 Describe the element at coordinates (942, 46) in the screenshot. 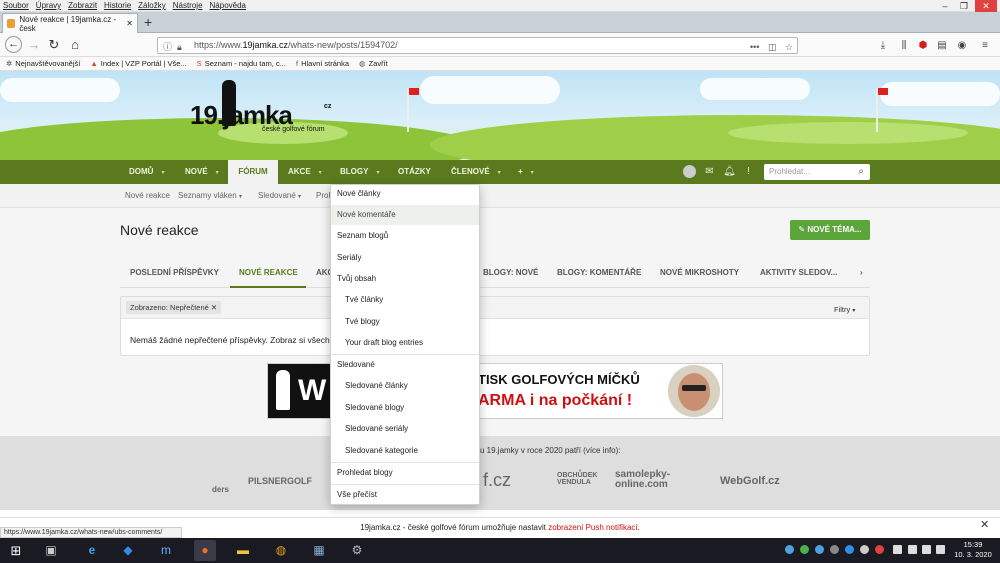

I see `sidebar-icon: ▤` at that location.